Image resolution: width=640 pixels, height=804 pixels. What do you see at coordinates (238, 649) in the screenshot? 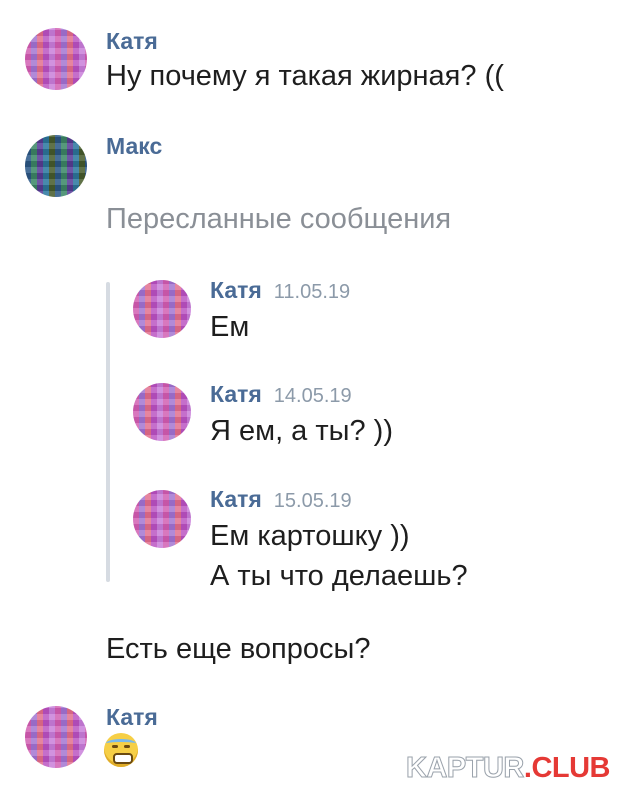
I see `message-text: Есть еще вопросы?` at bounding box center [238, 649].